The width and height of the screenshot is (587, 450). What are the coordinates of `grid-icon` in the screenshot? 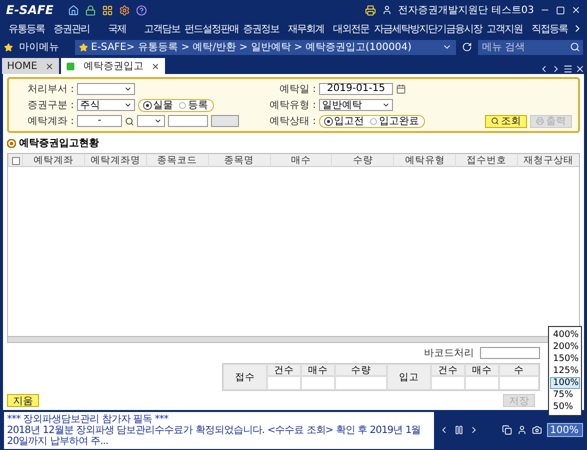 It's located at (107, 10).